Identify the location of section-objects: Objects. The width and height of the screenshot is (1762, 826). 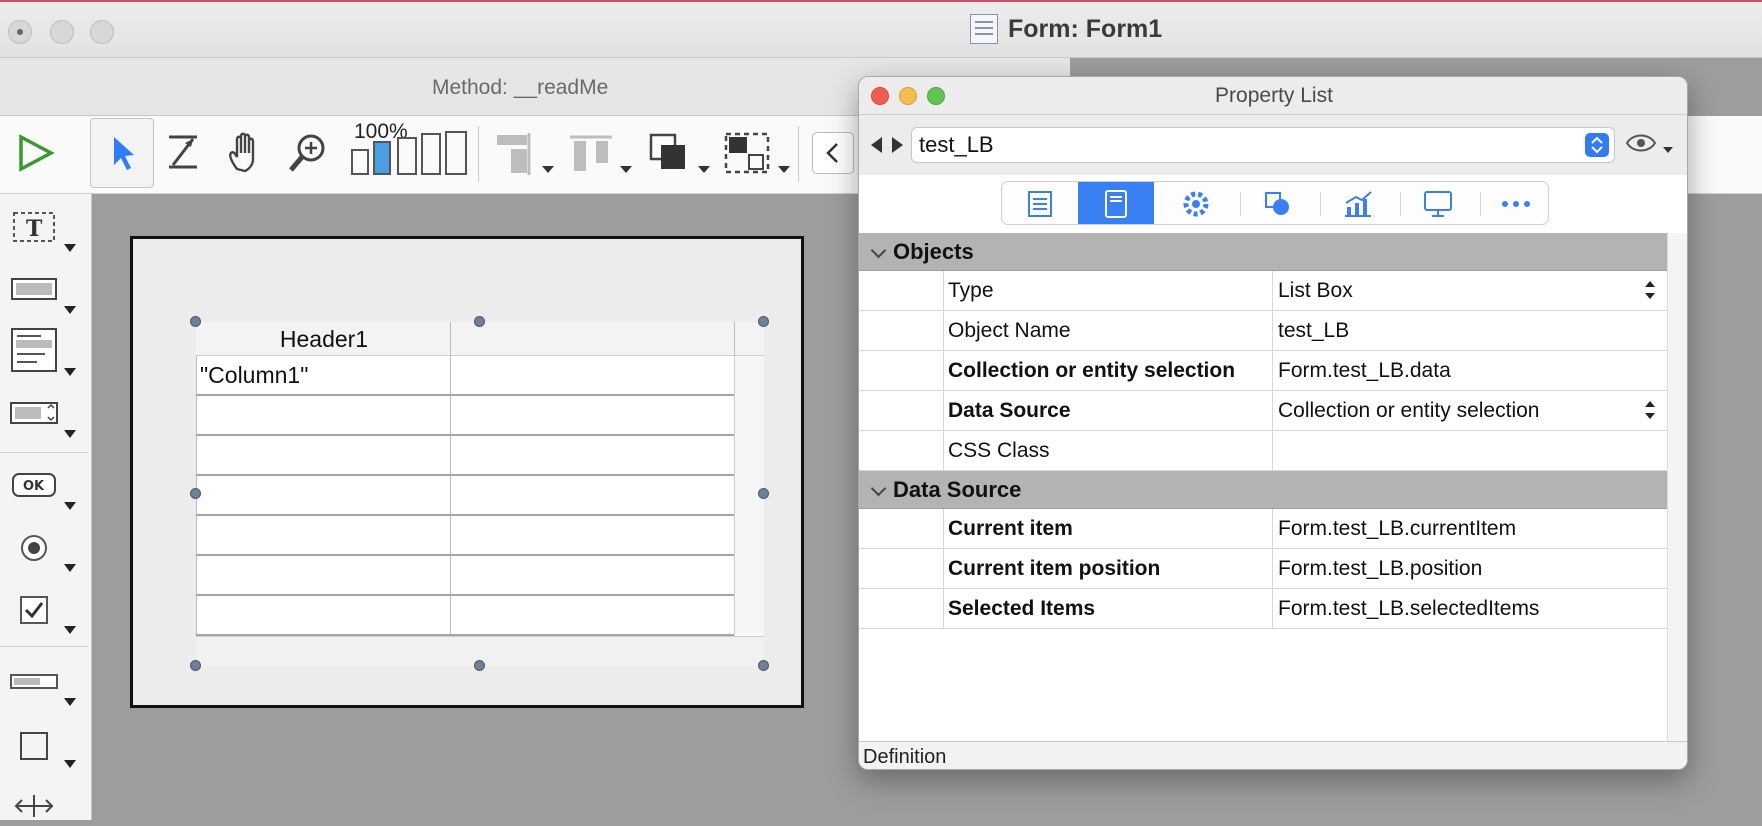
(1263, 252).